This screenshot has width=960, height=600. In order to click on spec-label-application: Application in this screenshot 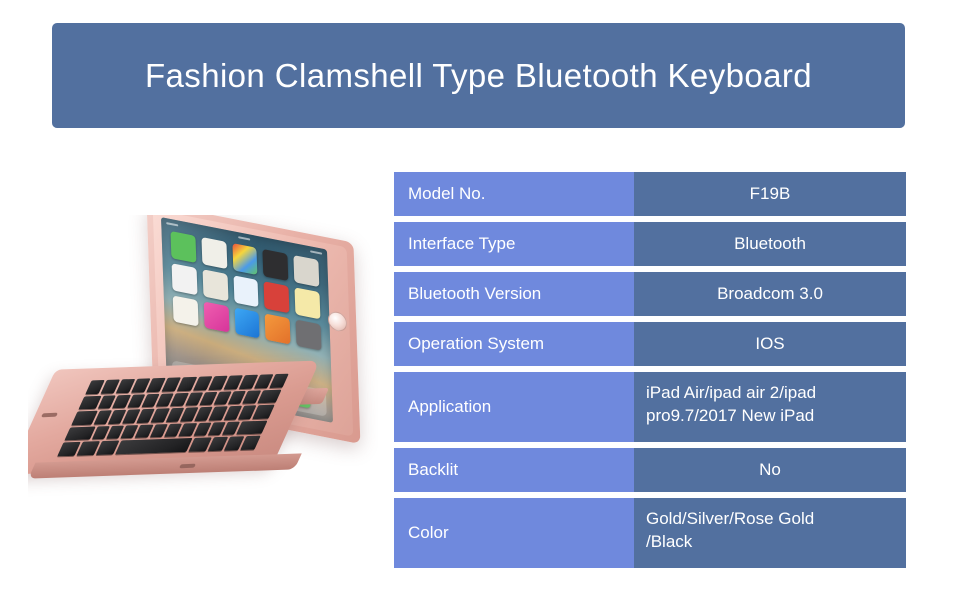, I will do `click(514, 407)`.